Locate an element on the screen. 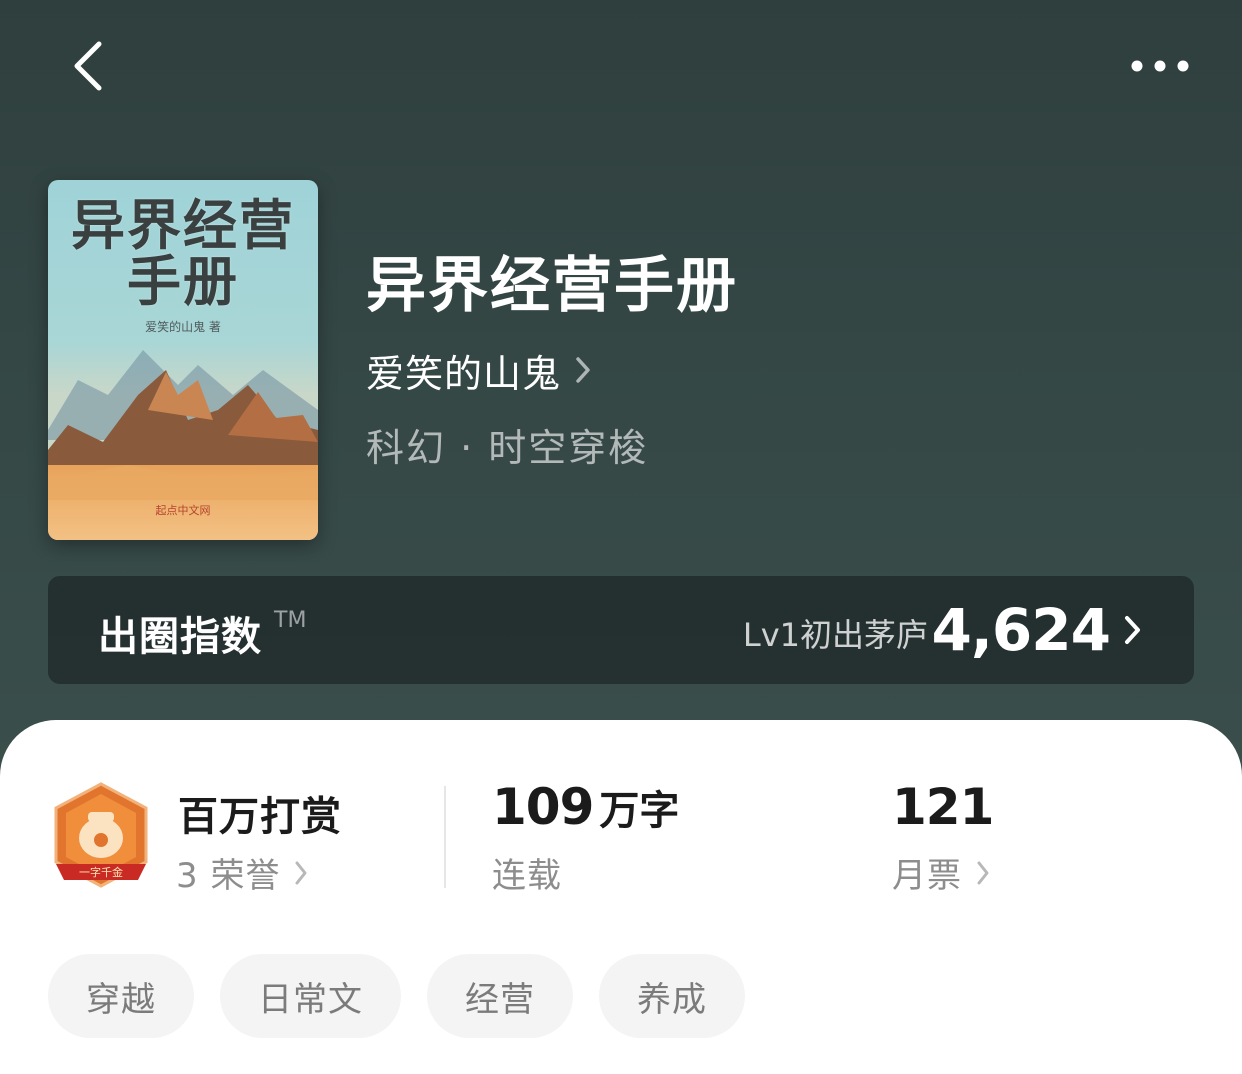 The height and width of the screenshot is (1074, 1242). word-count-unit: 万字 is located at coordinates (639, 811).